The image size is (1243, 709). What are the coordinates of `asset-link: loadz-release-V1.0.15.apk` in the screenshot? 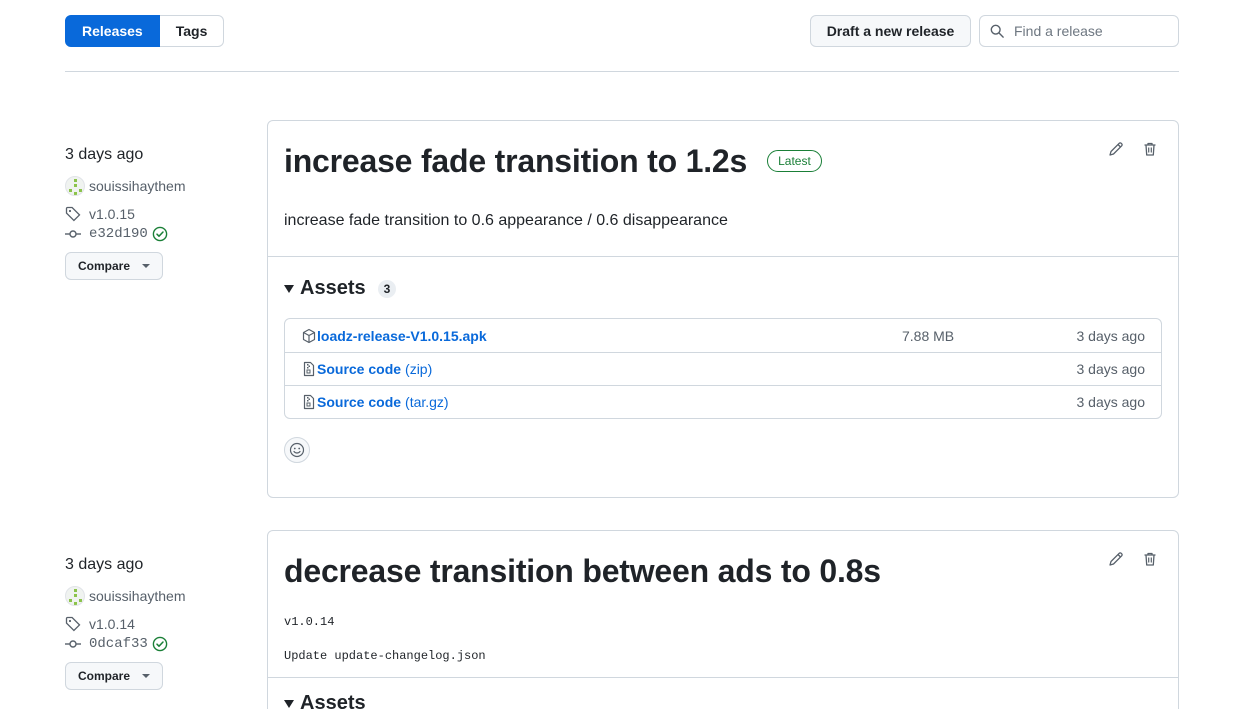 It's located at (402, 336).